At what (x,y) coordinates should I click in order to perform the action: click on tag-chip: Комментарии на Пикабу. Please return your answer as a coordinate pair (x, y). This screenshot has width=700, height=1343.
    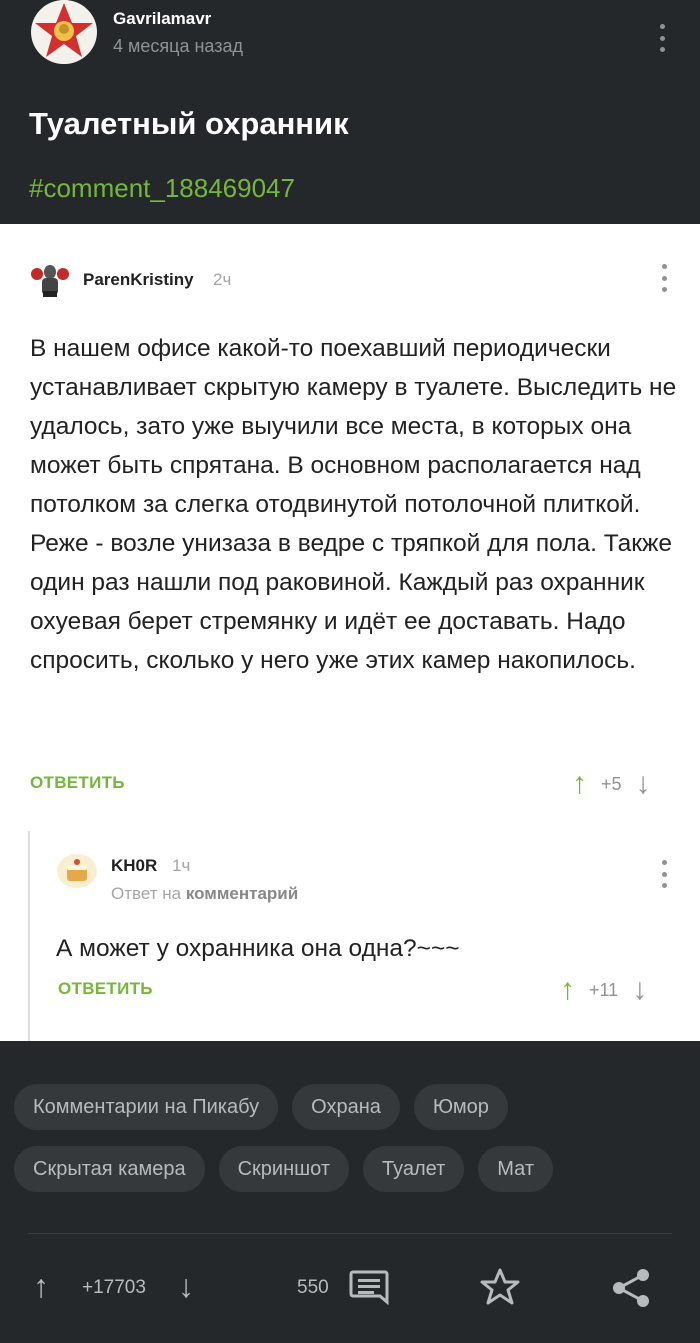
    Looking at the image, I should click on (146, 1107).